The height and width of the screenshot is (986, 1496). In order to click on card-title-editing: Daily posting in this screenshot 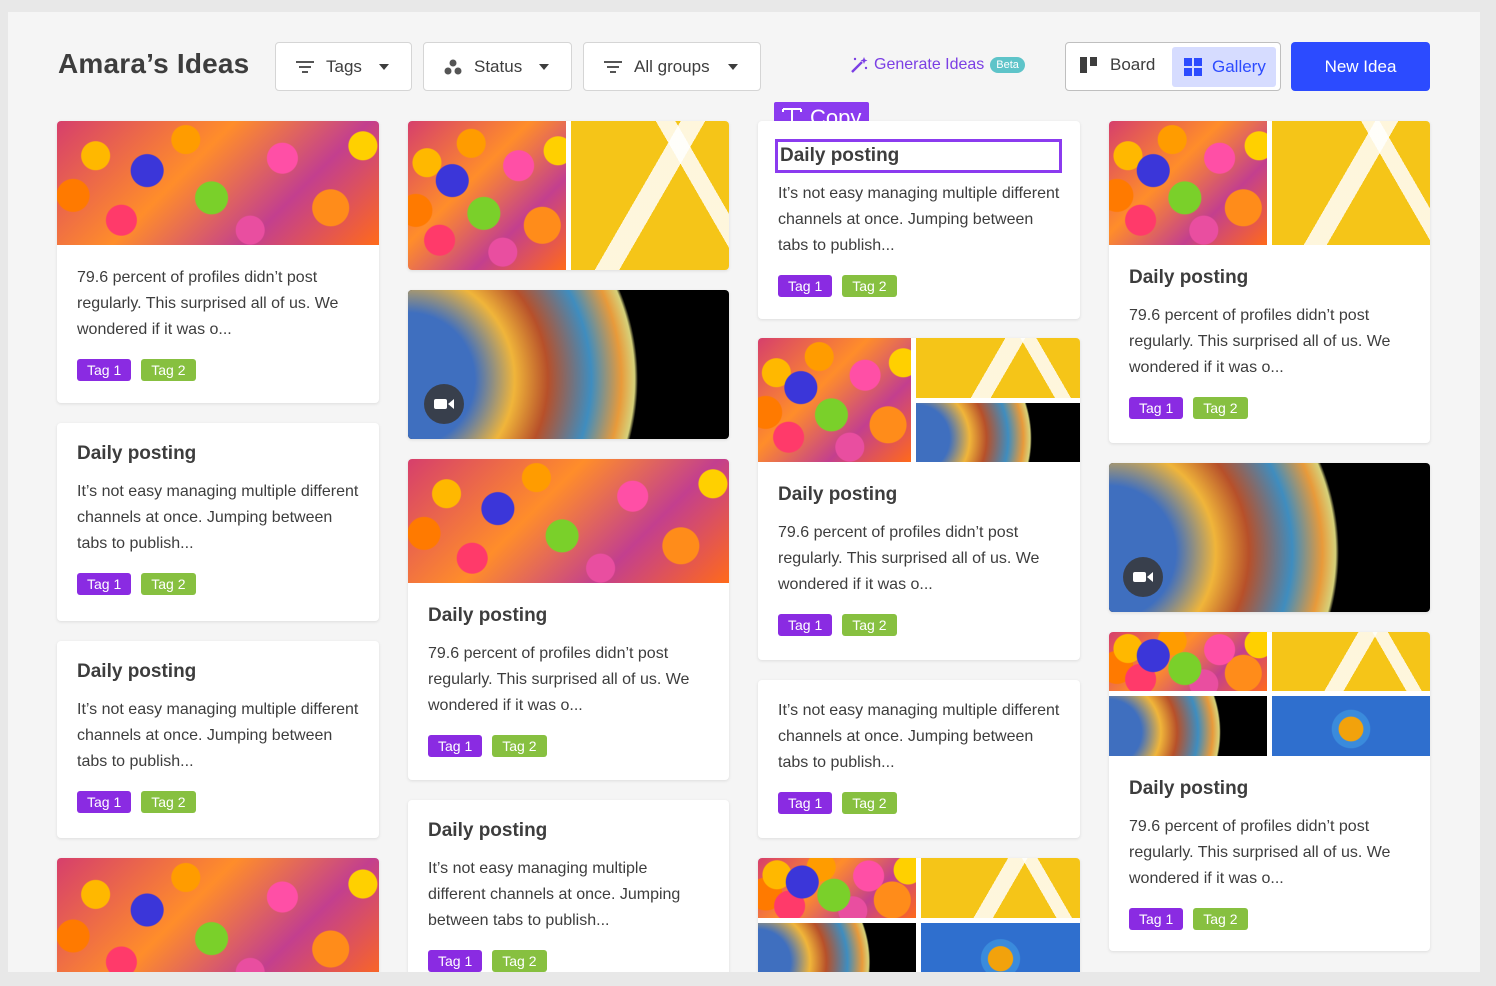, I will do `click(918, 156)`.